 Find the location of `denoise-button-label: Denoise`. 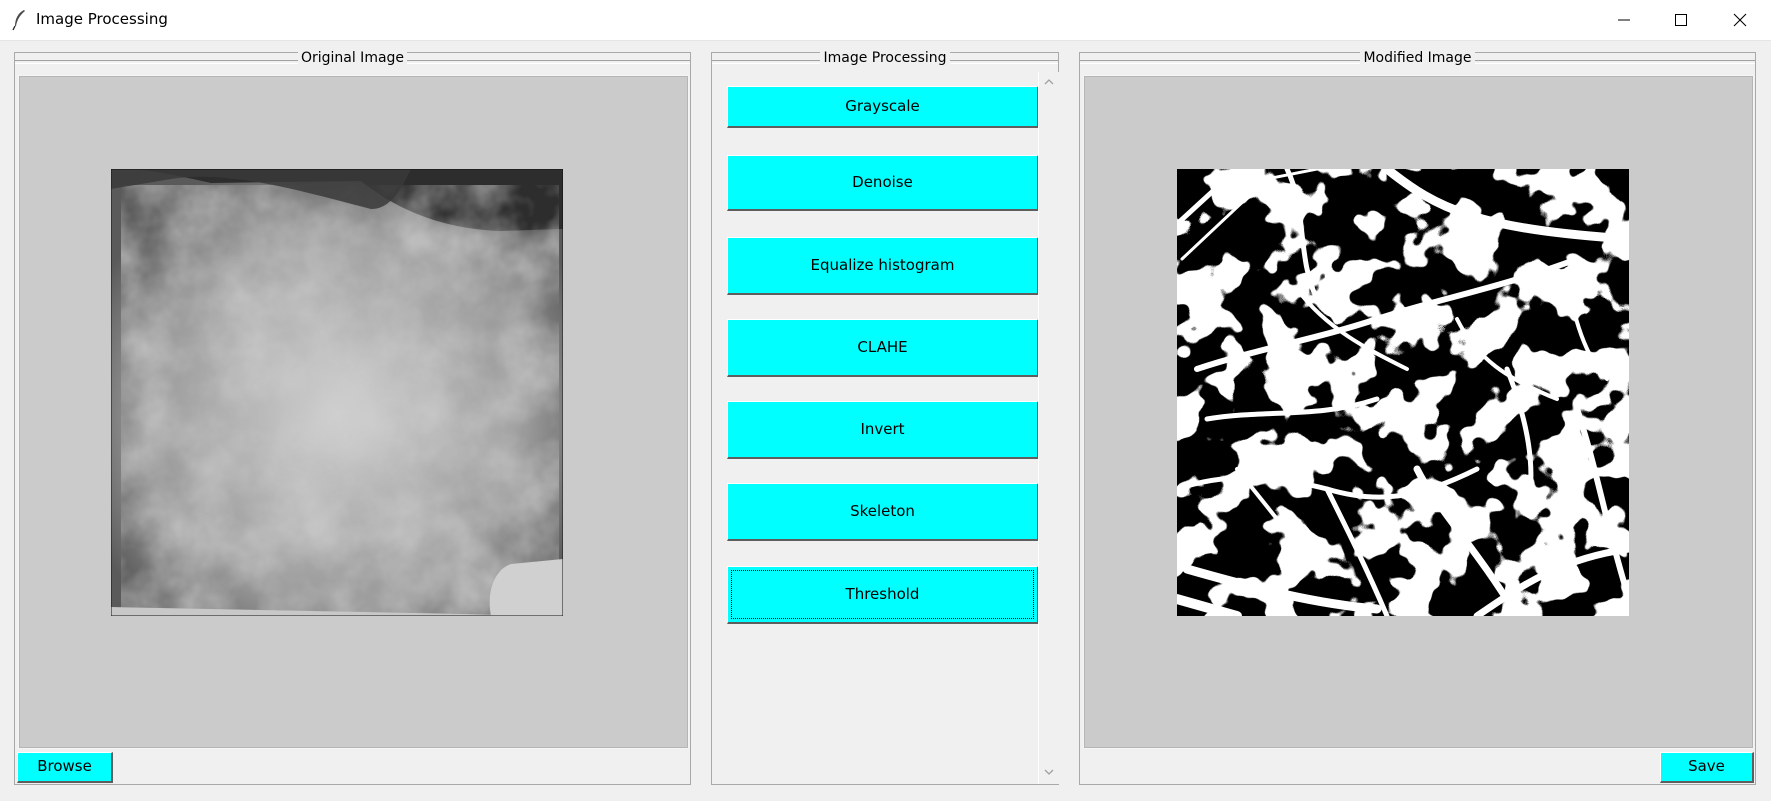

denoise-button-label: Denoise is located at coordinates (882, 182).